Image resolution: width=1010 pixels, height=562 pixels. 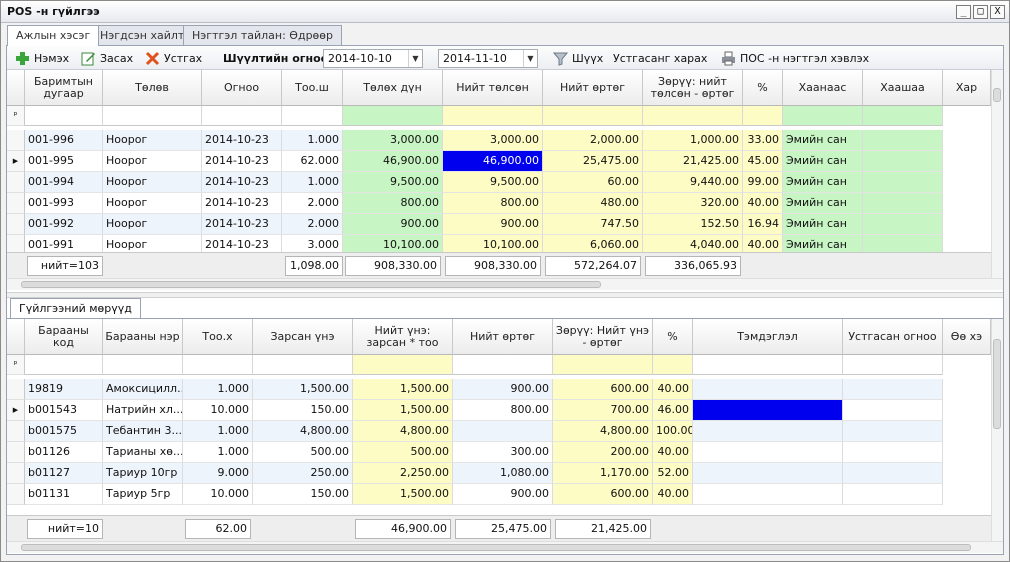 What do you see at coordinates (403, 452) in the screenshot?
I see `grid-cell: 500.00` at bounding box center [403, 452].